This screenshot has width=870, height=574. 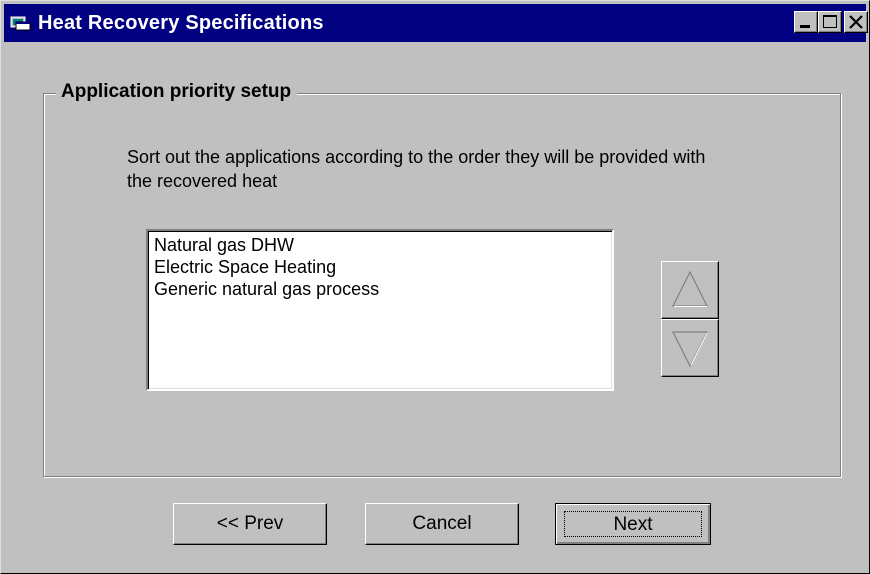 I want to click on move-down-button, so click(x=690, y=348).